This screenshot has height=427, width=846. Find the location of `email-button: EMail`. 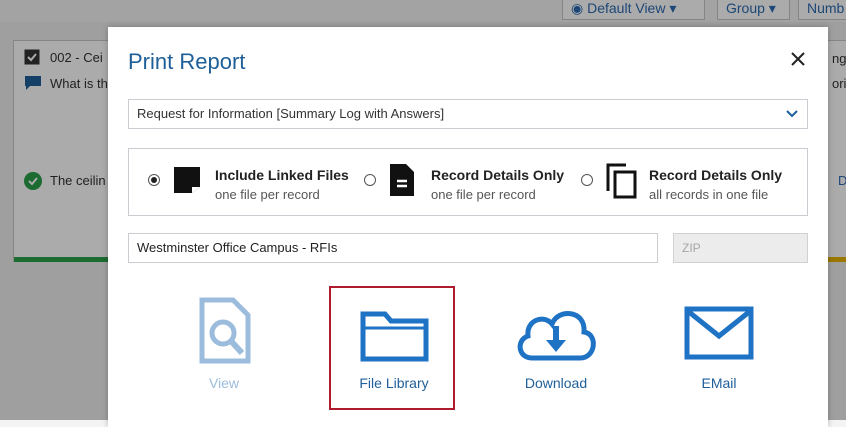

email-button: EMail is located at coordinates (719, 345).